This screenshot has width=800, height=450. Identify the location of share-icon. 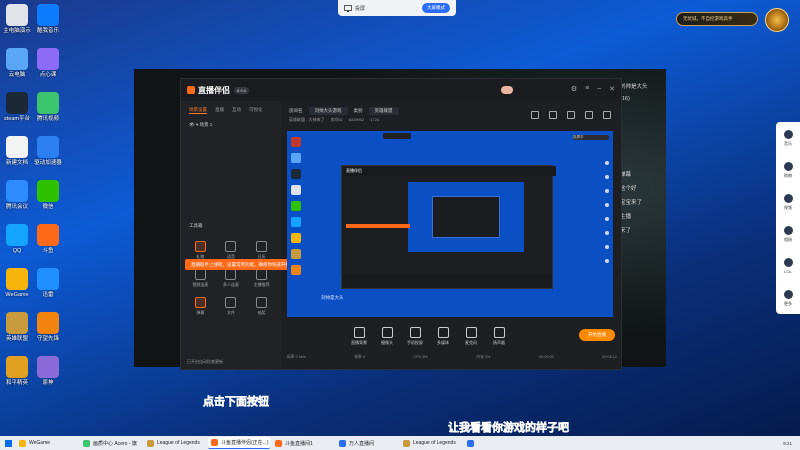
(535, 115).